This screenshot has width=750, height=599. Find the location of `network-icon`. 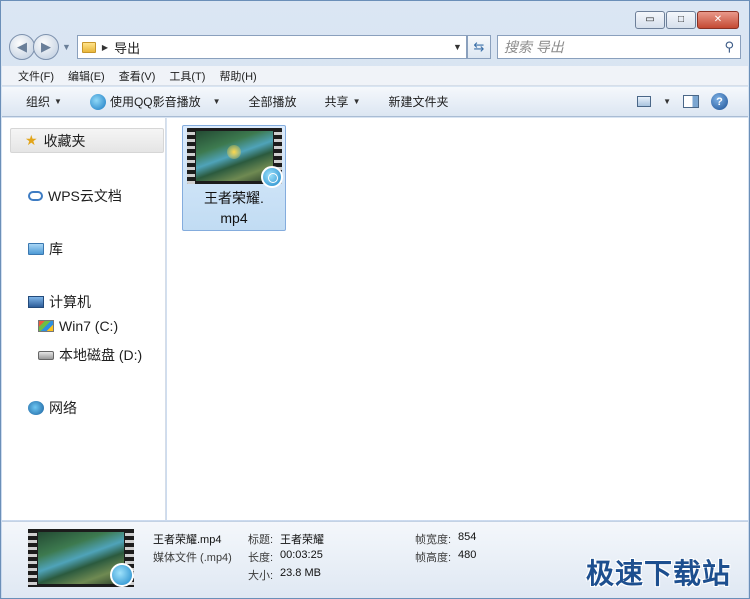

network-icon is located at coordinates (36, 408).